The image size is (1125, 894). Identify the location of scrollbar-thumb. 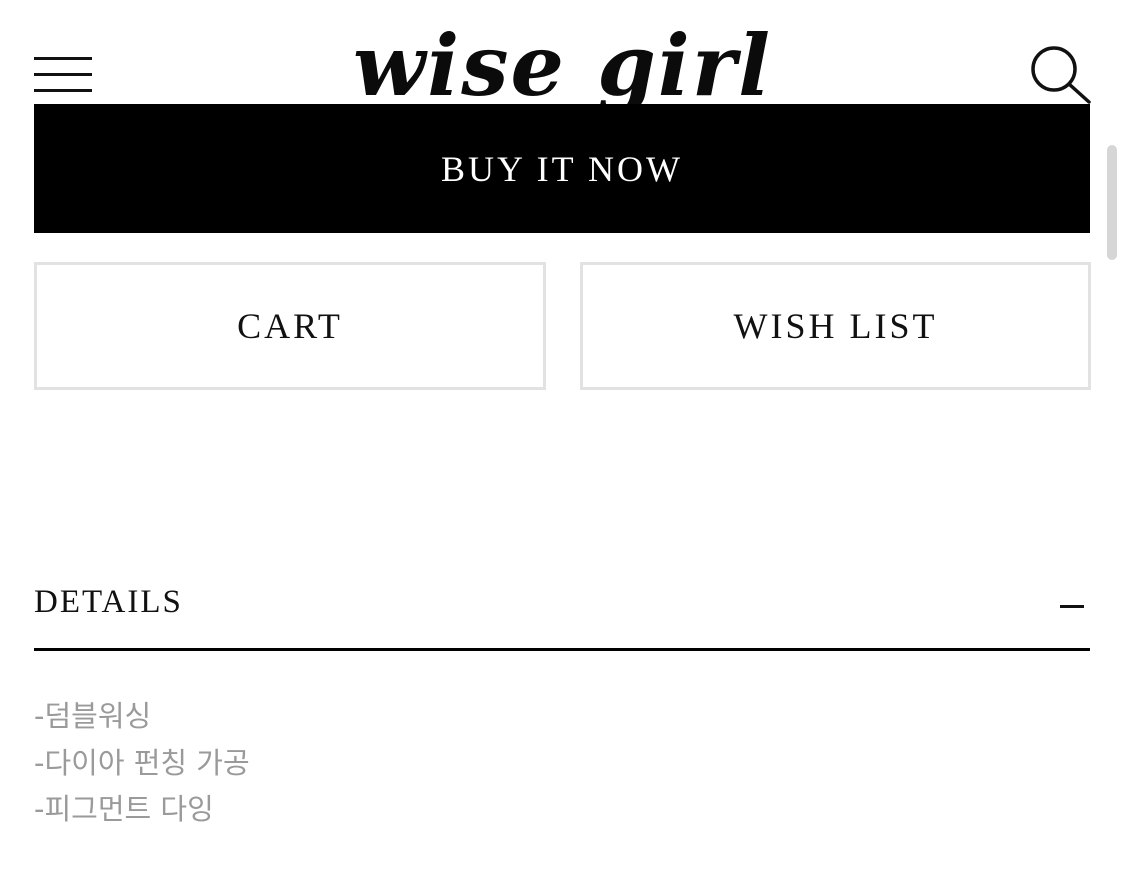
(1112, 202).